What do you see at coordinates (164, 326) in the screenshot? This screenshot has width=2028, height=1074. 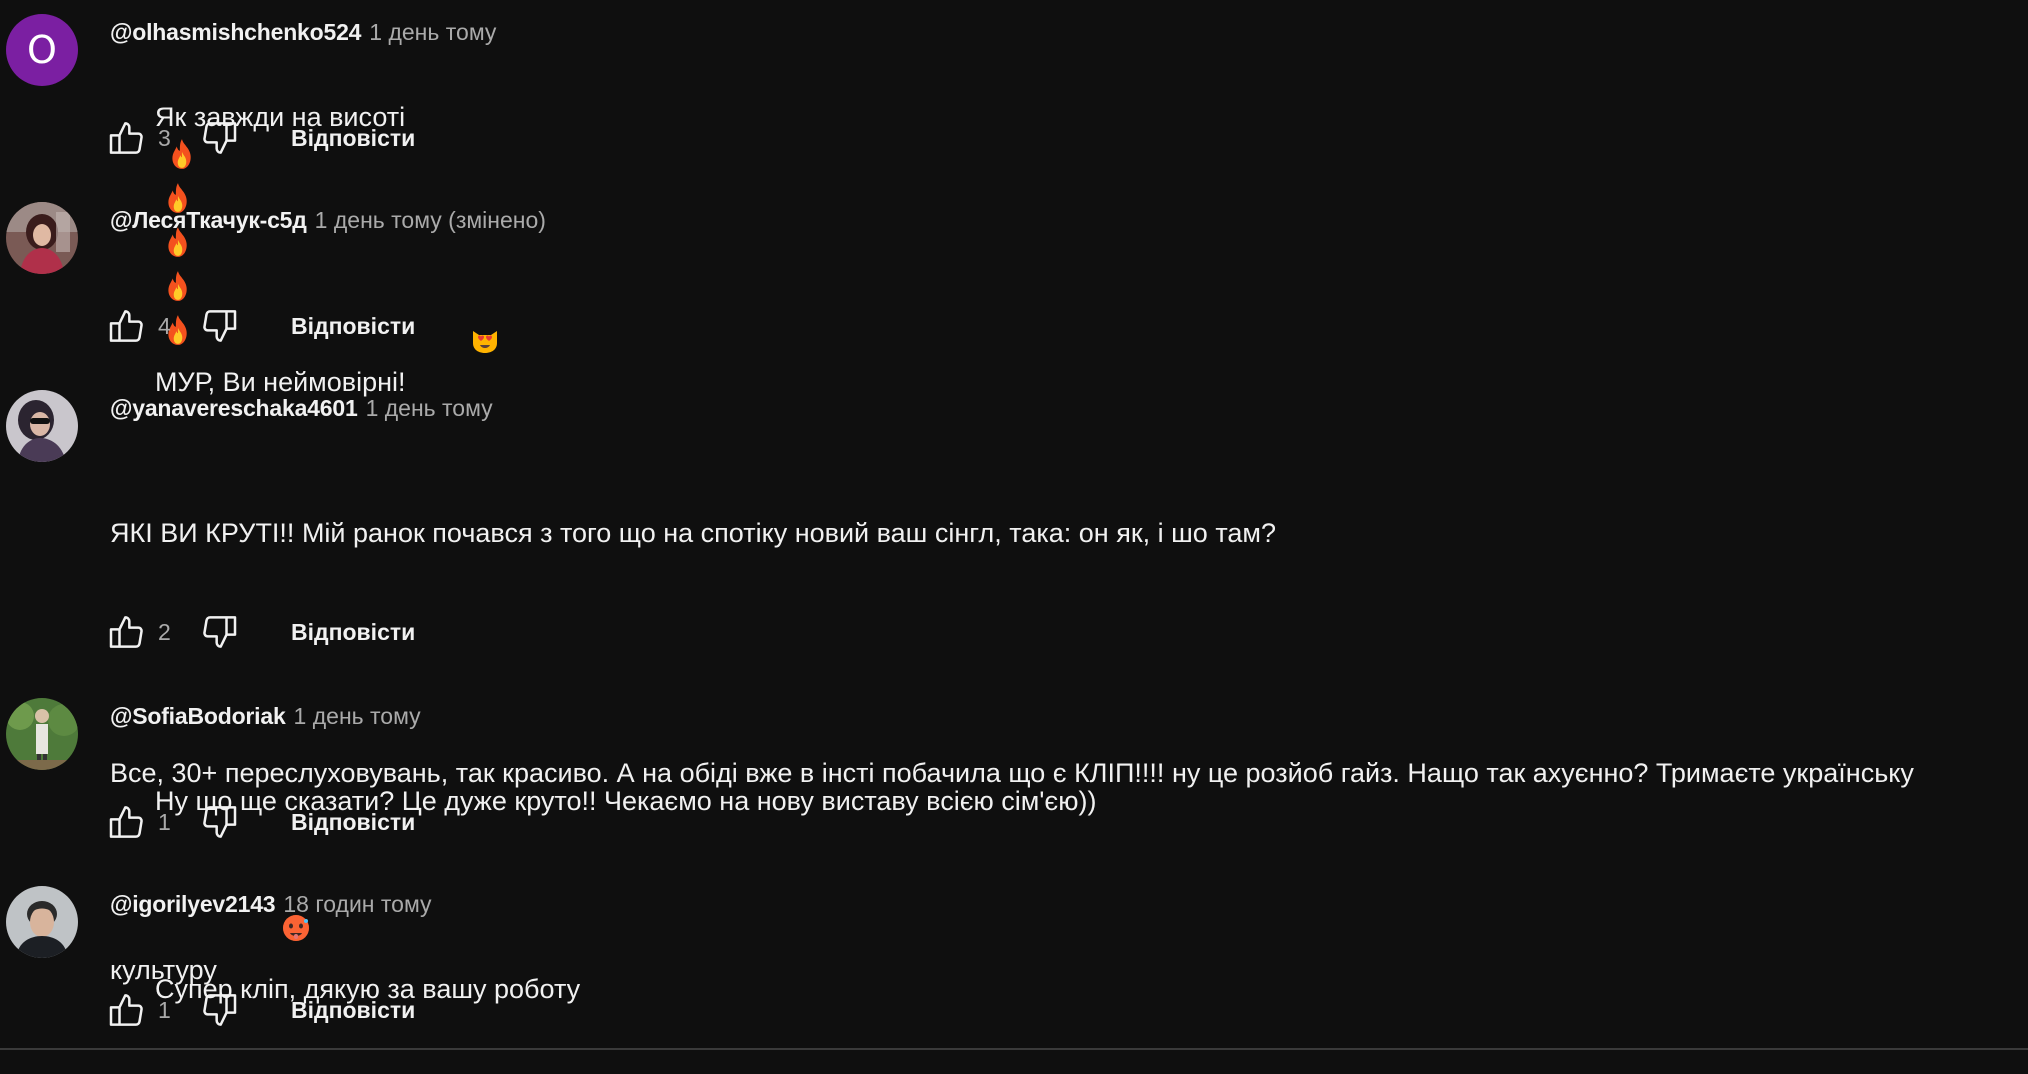 I see `like-count: 4` at bounding box center [164, 326].